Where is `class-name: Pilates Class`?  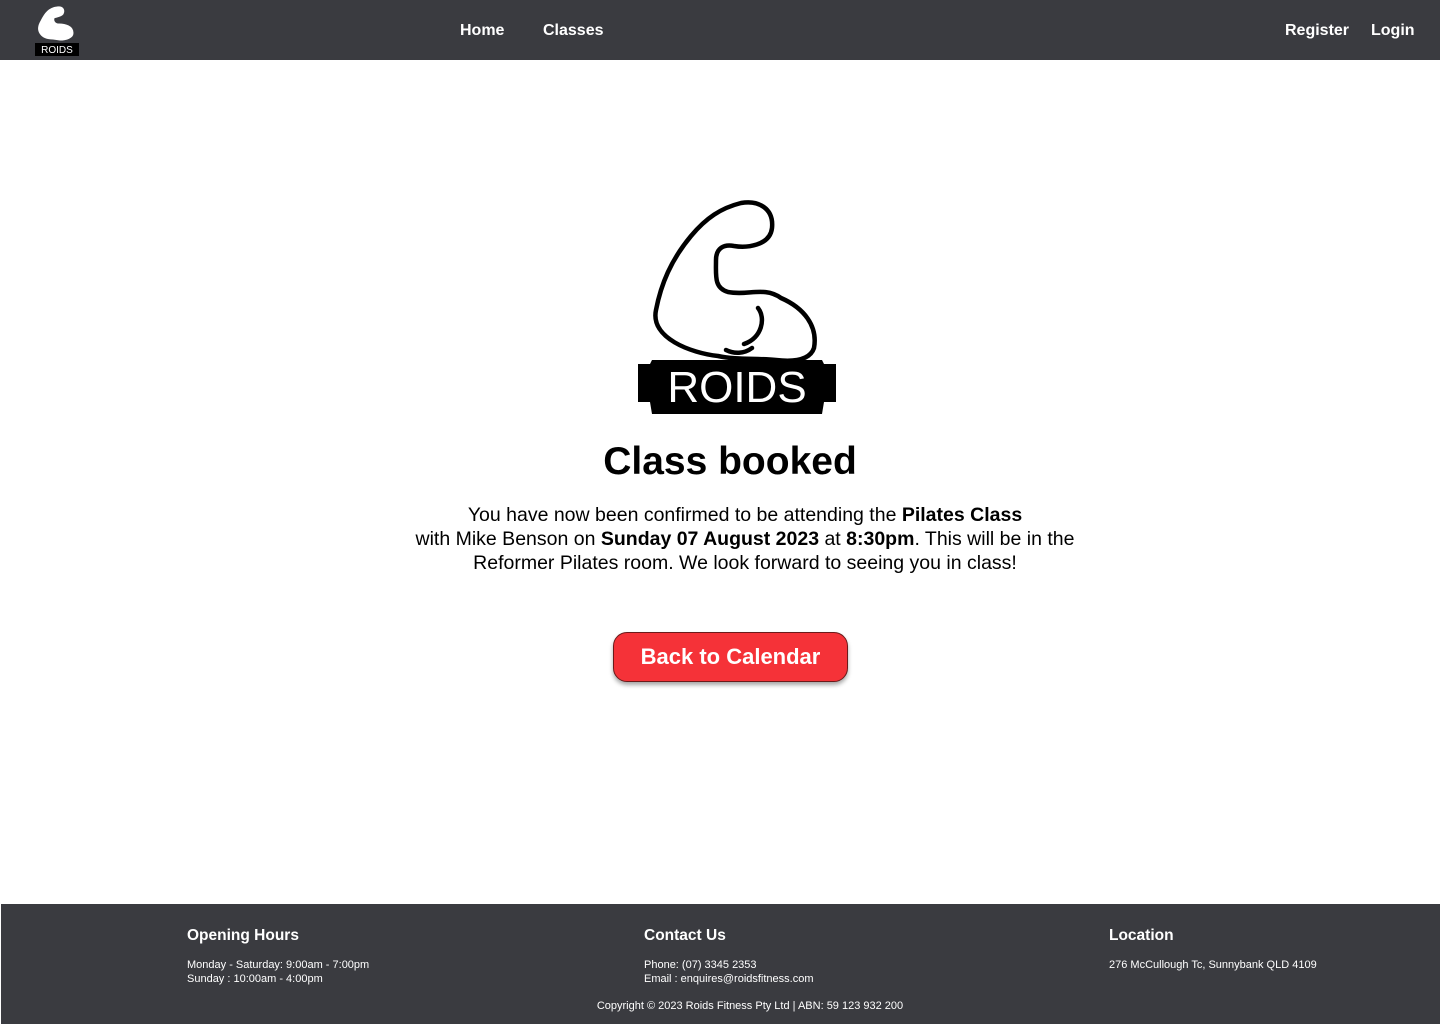
class-name: Pilates Class is located at coordinates (962, 515).